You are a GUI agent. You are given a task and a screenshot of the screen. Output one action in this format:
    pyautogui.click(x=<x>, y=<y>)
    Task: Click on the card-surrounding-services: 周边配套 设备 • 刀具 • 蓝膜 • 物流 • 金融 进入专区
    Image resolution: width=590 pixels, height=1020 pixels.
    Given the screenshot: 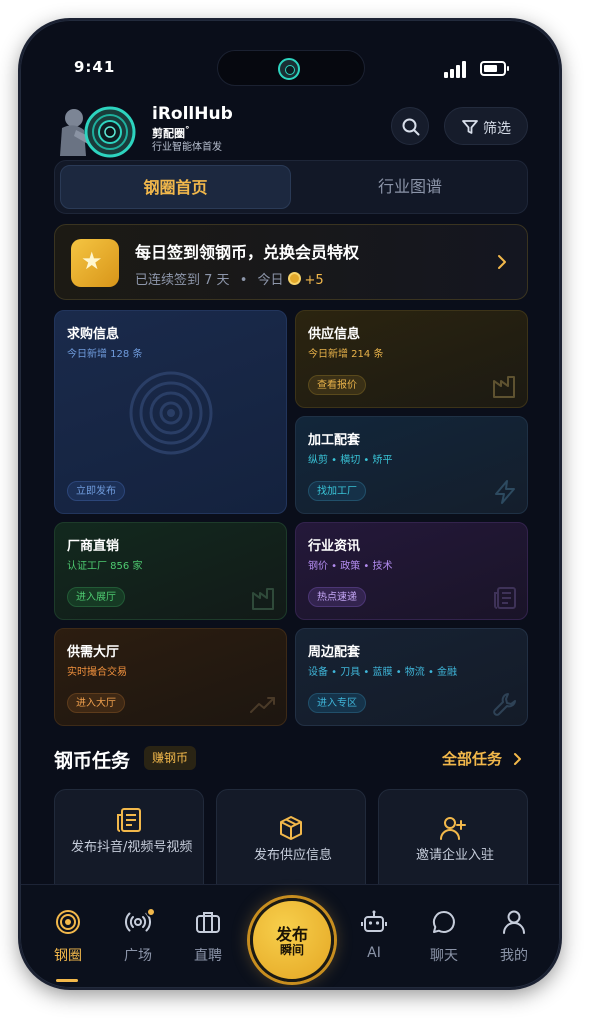 What is the action you would take?
    pyautogui.click(x=411, y=677)
    